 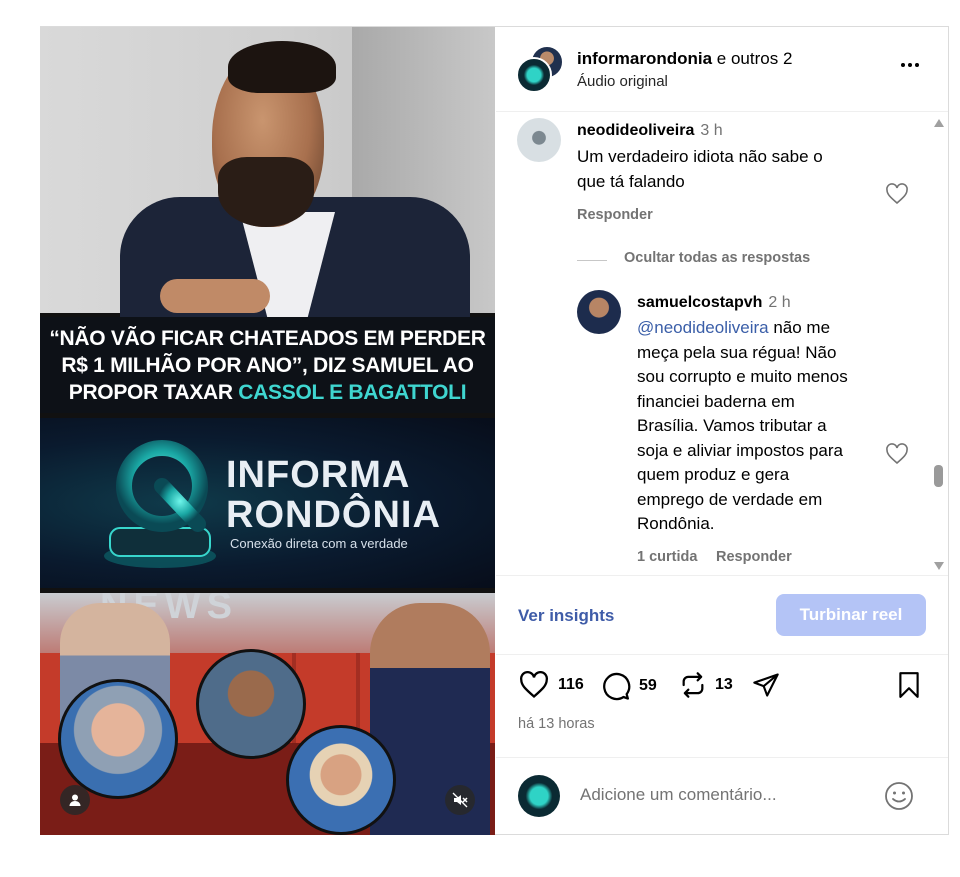 I want to click on author-avatar, so click(x=534, y=75).